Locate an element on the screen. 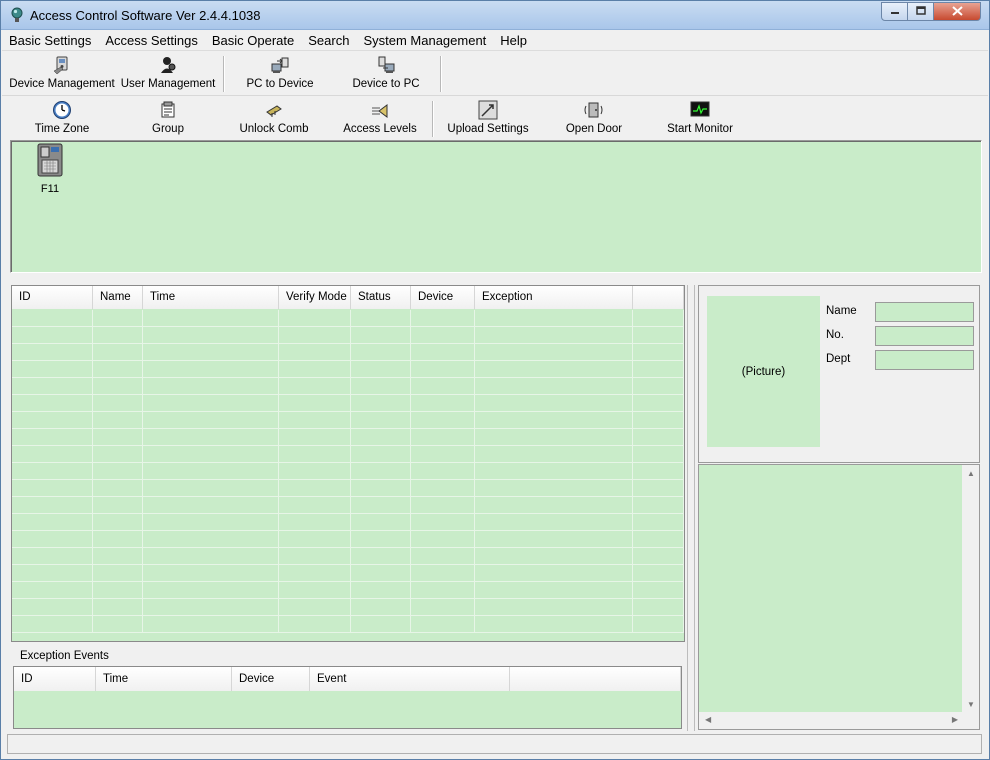 Image resolution: width=990 pixels, height=760 pixels. column-header-device: Device is located at coordinates (443, 297).